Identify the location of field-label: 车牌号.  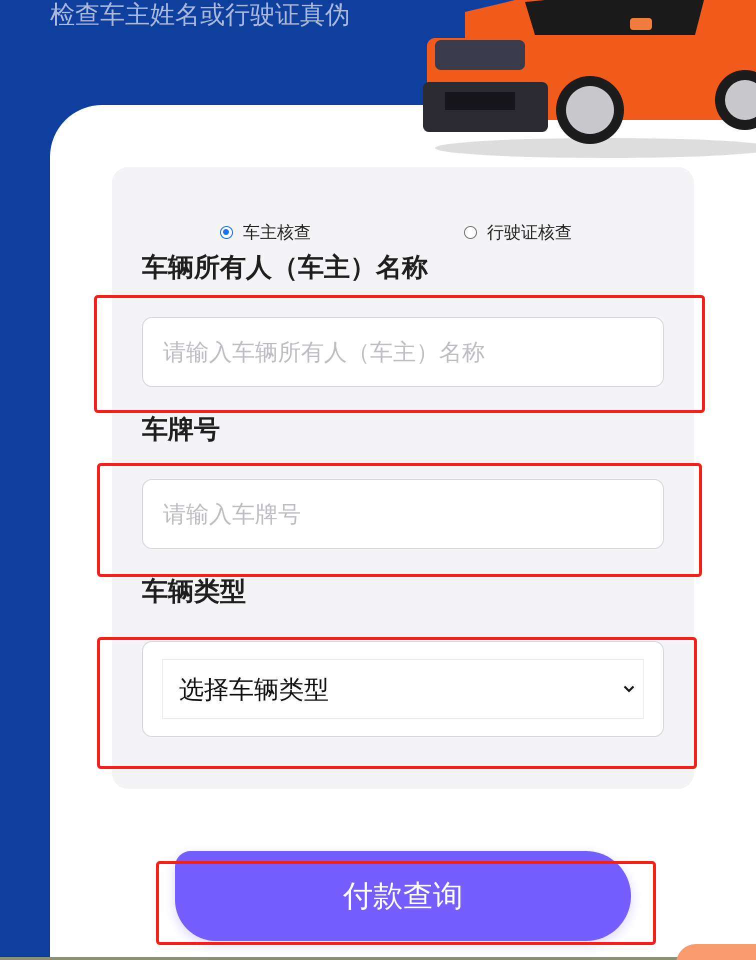
(181, 430).